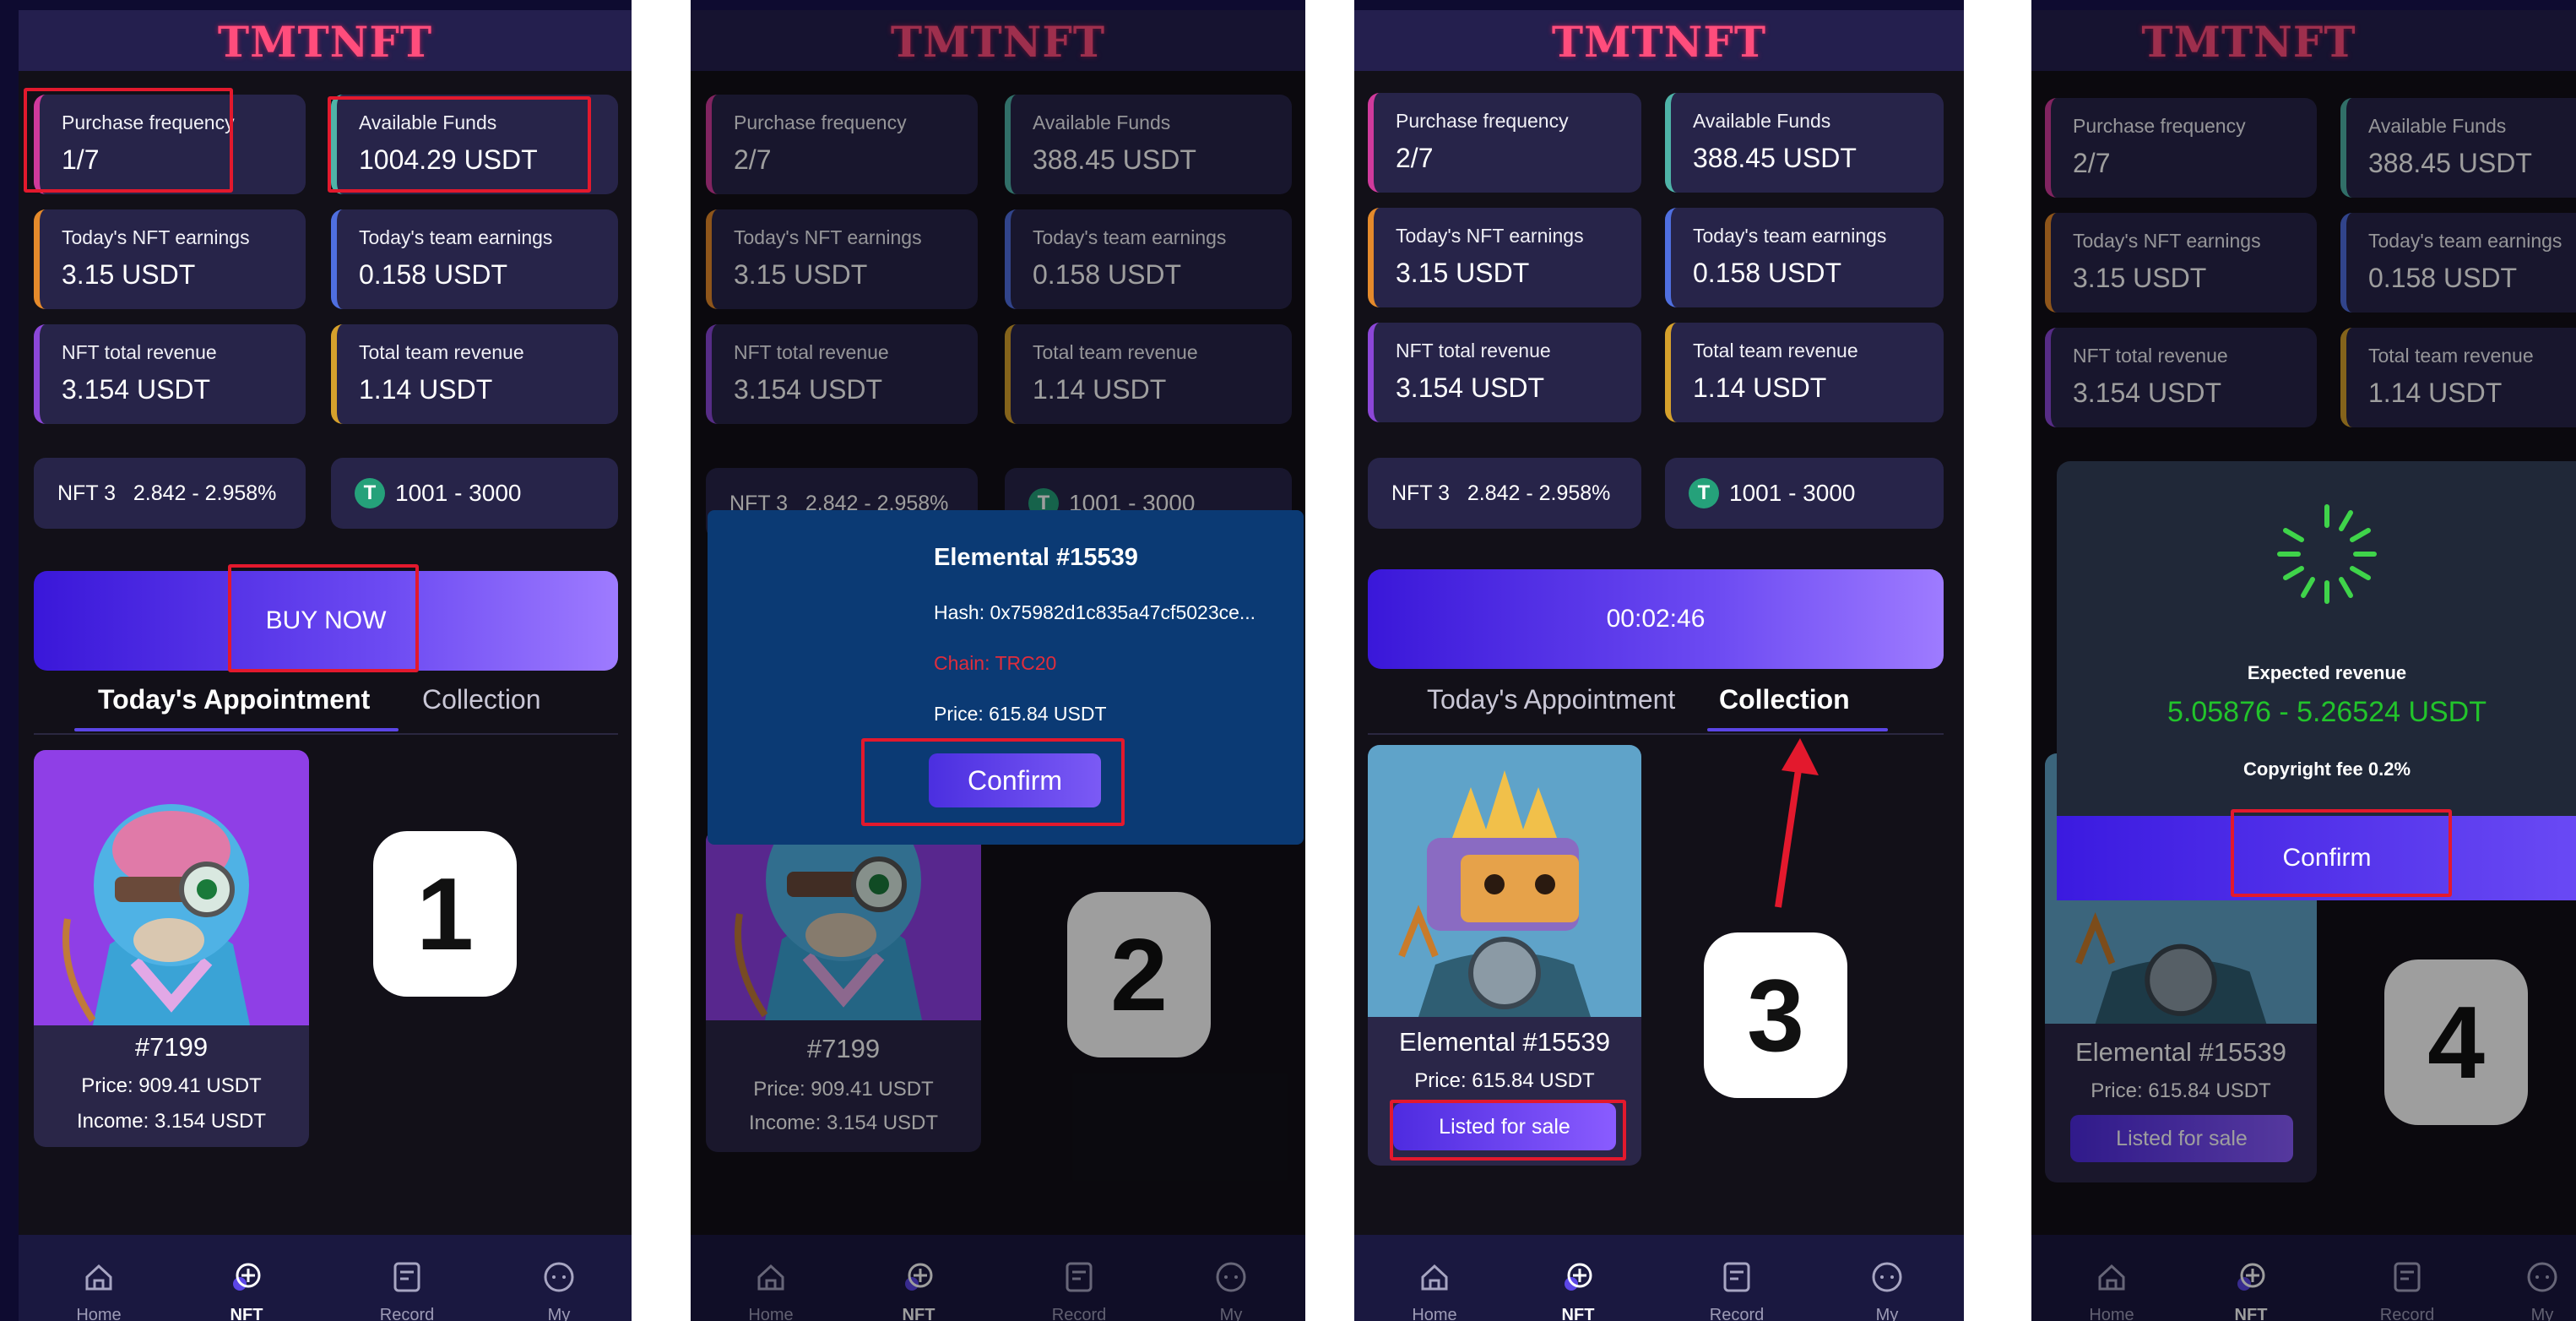  I want to click on nft-price: Price: 909.41 USDT, so click(172, 1085).